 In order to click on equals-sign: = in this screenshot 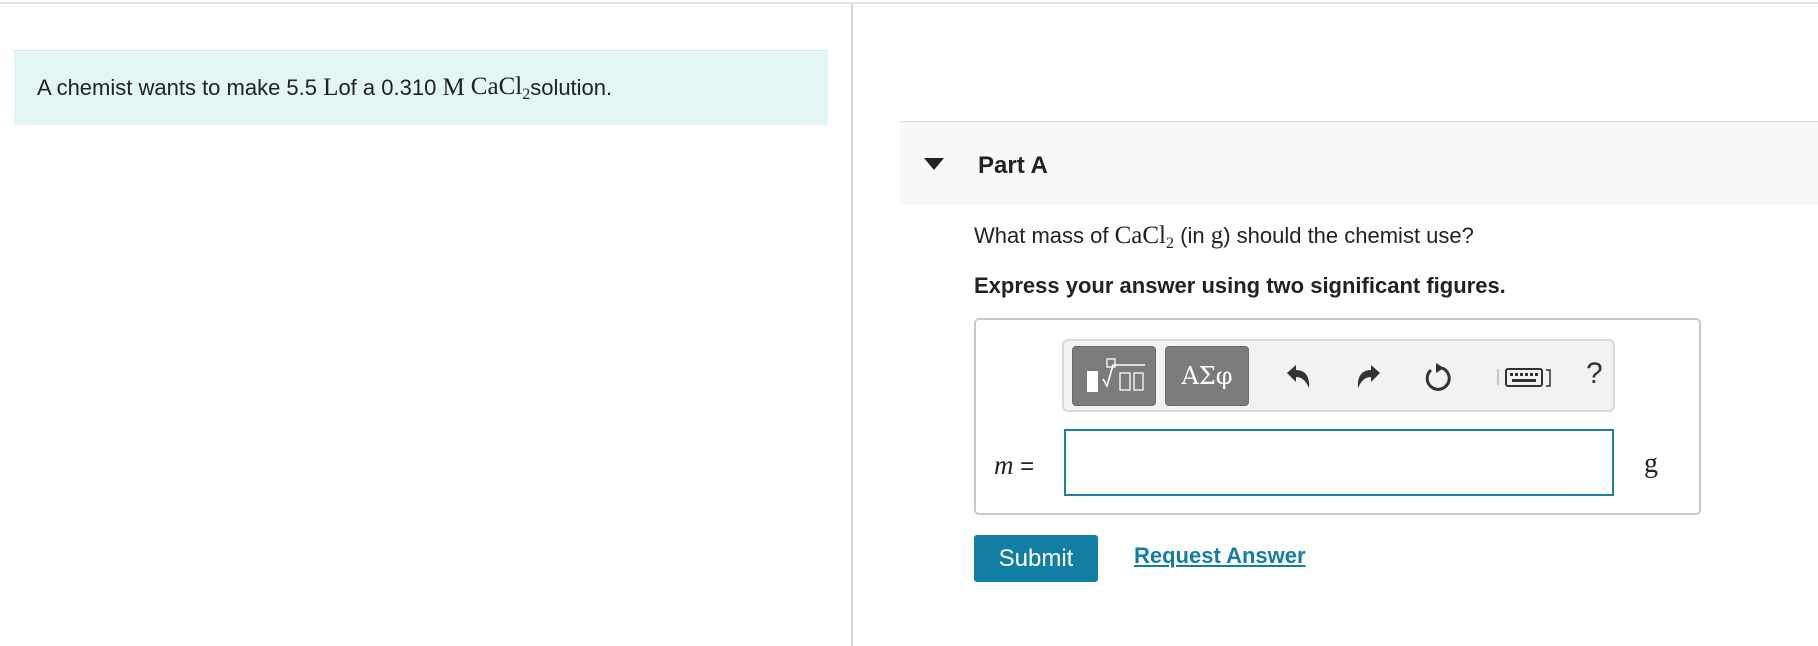, I will do `click(1024, 466)`.